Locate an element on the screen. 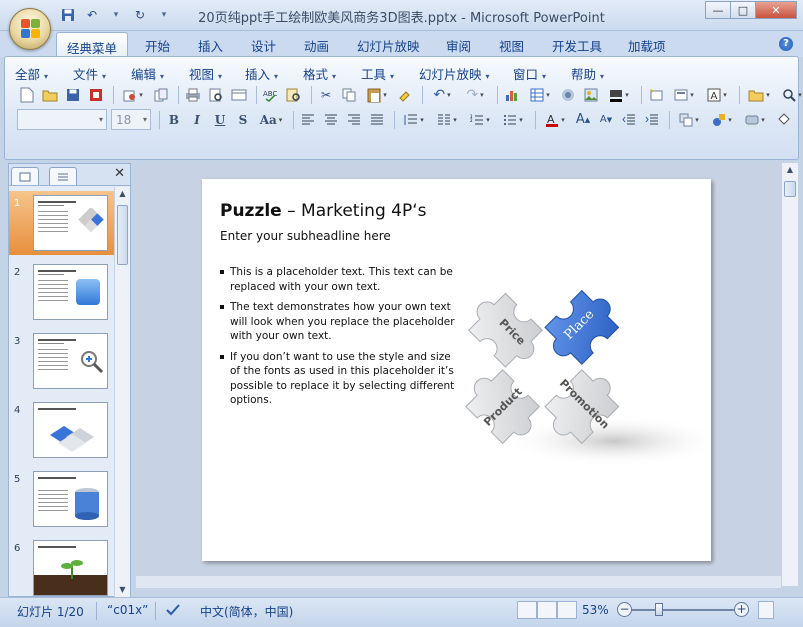  increase-indent-icon is located at coordinates (652, 120).